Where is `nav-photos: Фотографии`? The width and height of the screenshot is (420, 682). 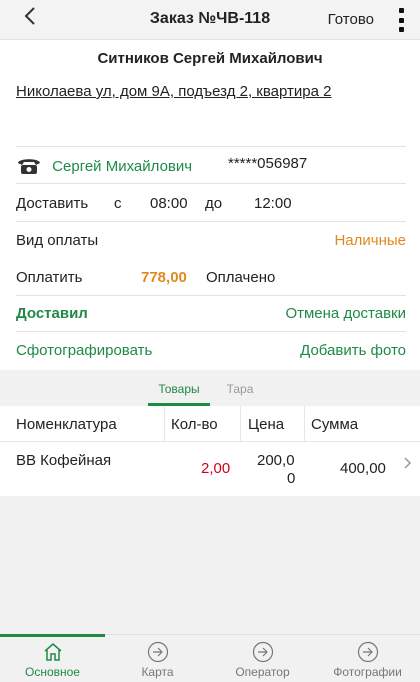
nav-photos: Фотографии is located at coordinates (367, 658).